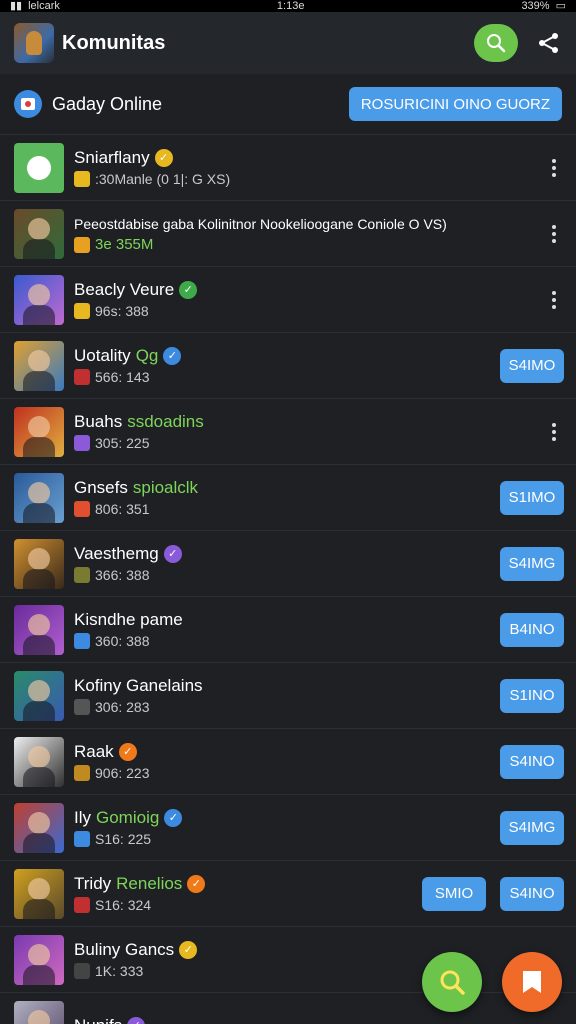 The image size is (576, 1024). What do you see at coordinates (98, 421) in the screenshot?
I see `list-item-title: Buahs` at bounding box center [98, 421].